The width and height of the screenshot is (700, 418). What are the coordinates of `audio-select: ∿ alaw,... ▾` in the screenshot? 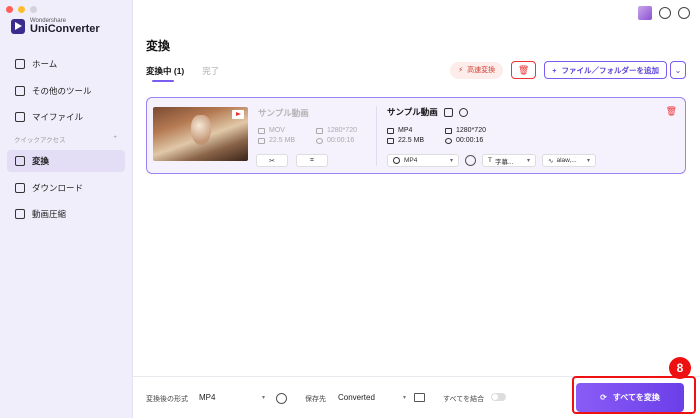 It's located at (569, 160).